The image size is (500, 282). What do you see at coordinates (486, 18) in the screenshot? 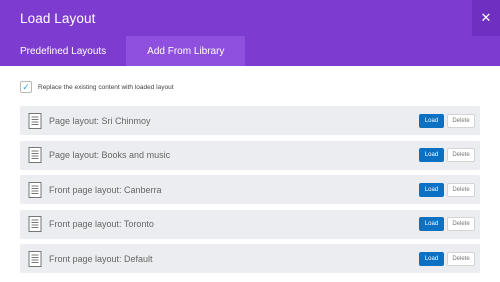
I see `close-icon: ✕` at bounding box center [486, 18].